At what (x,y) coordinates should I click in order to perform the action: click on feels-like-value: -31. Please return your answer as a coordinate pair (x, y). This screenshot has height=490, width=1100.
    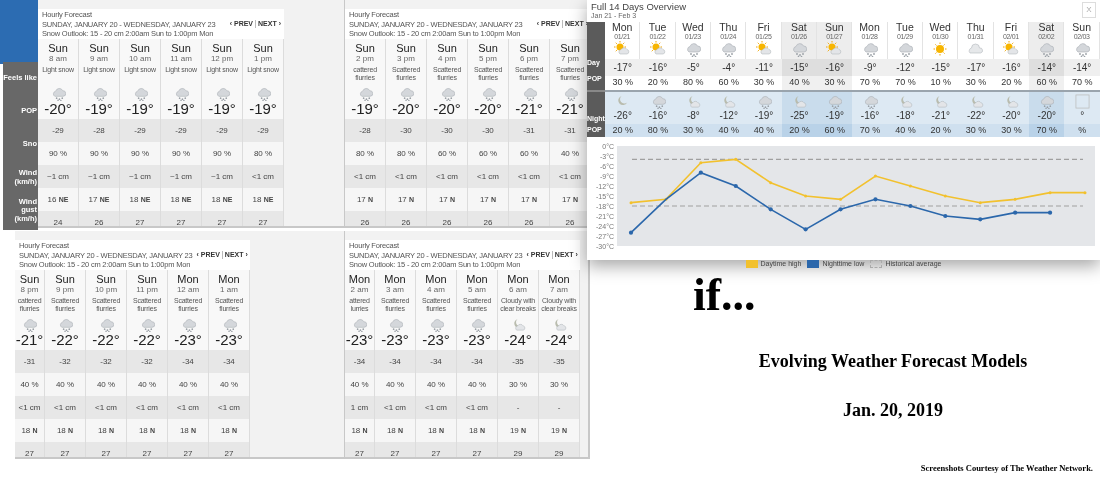
    Looking at the image, I should click on (29, 361).